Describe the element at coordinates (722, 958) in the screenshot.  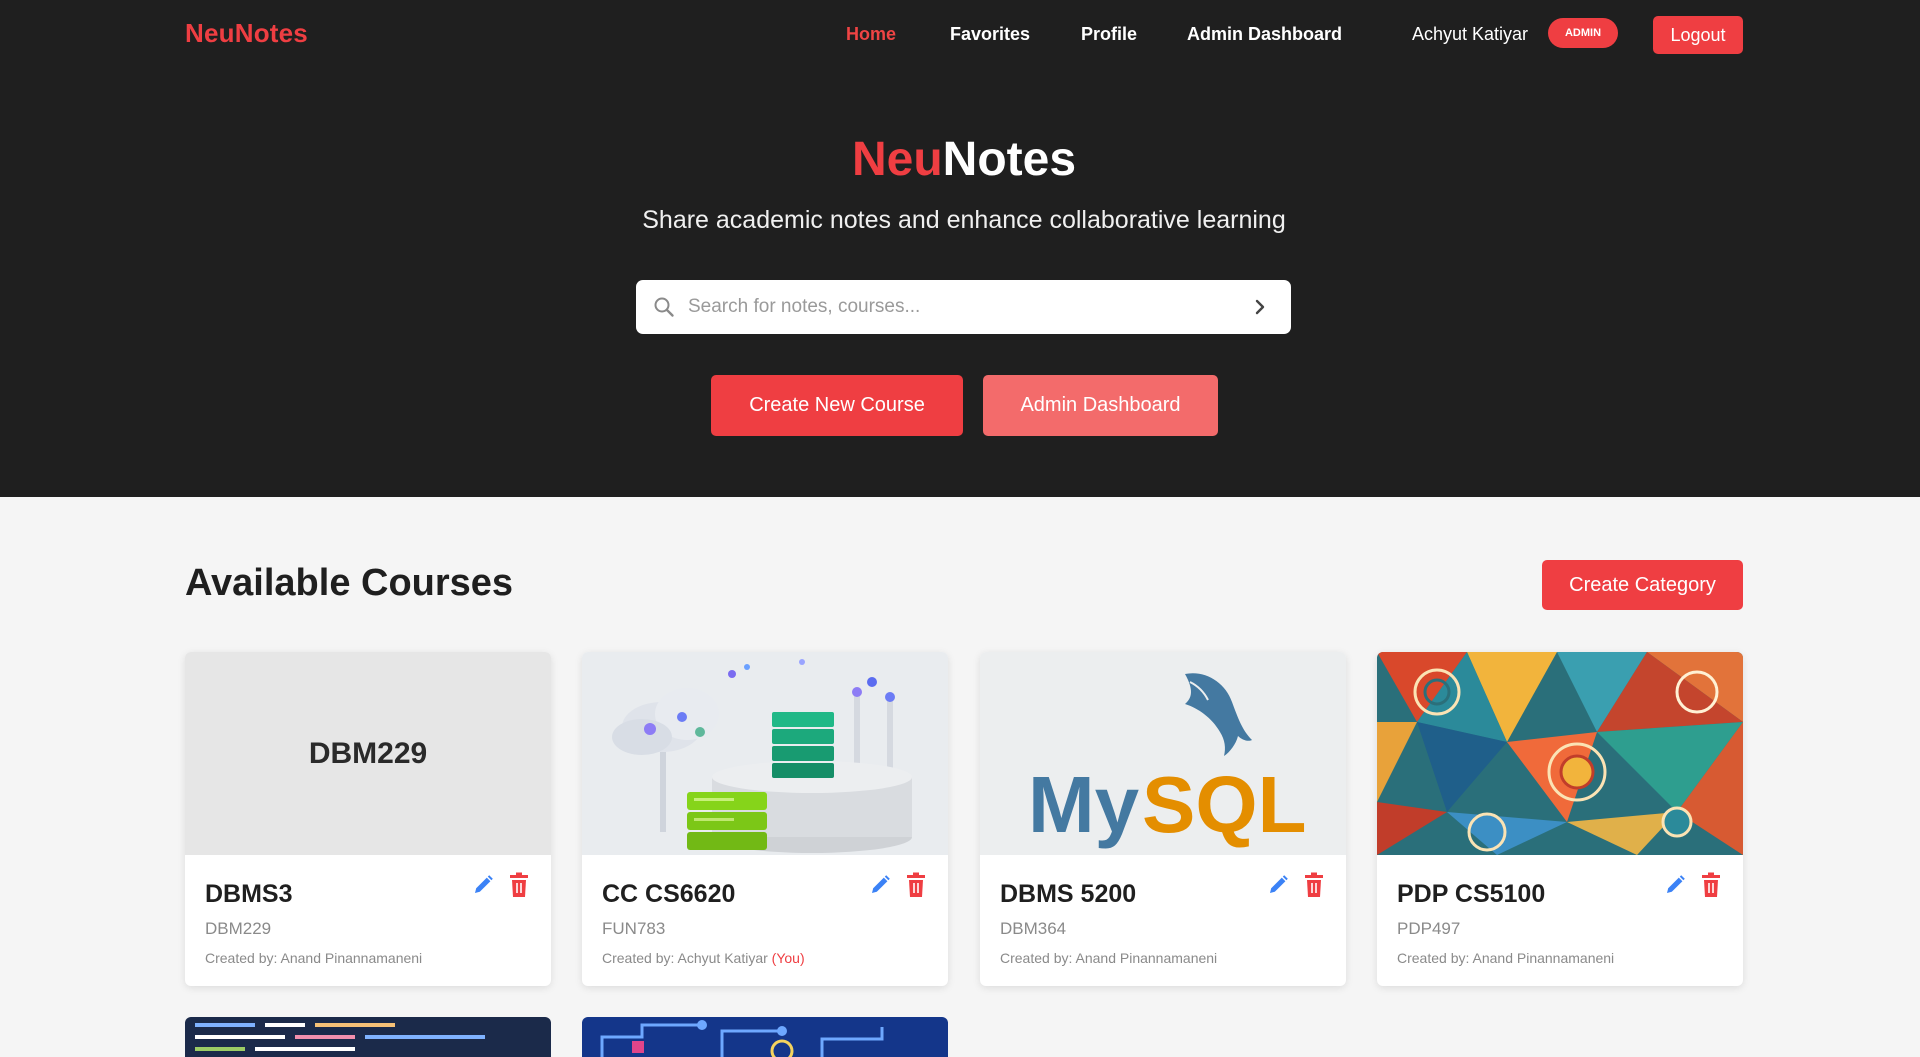
I see `creator-name: Achyut Katiyar` at that location.